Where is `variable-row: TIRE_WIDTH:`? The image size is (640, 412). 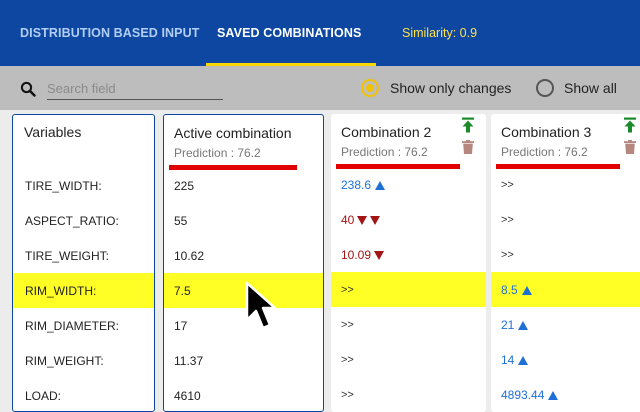 variable-row: TIRE_WIDTH: is located at coordinates (83, 185).